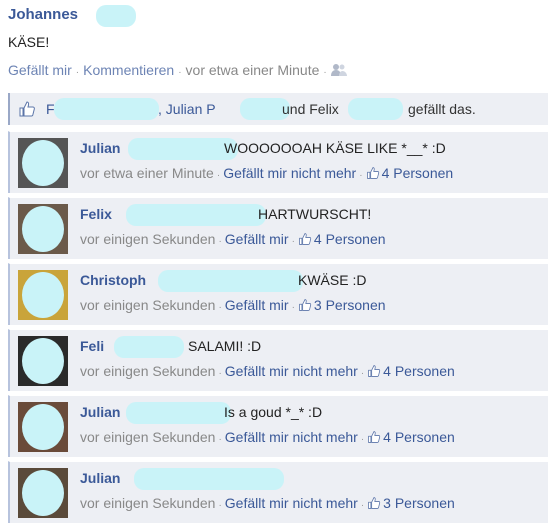  I want to click on comment-author: Feli, so click(92, 346).